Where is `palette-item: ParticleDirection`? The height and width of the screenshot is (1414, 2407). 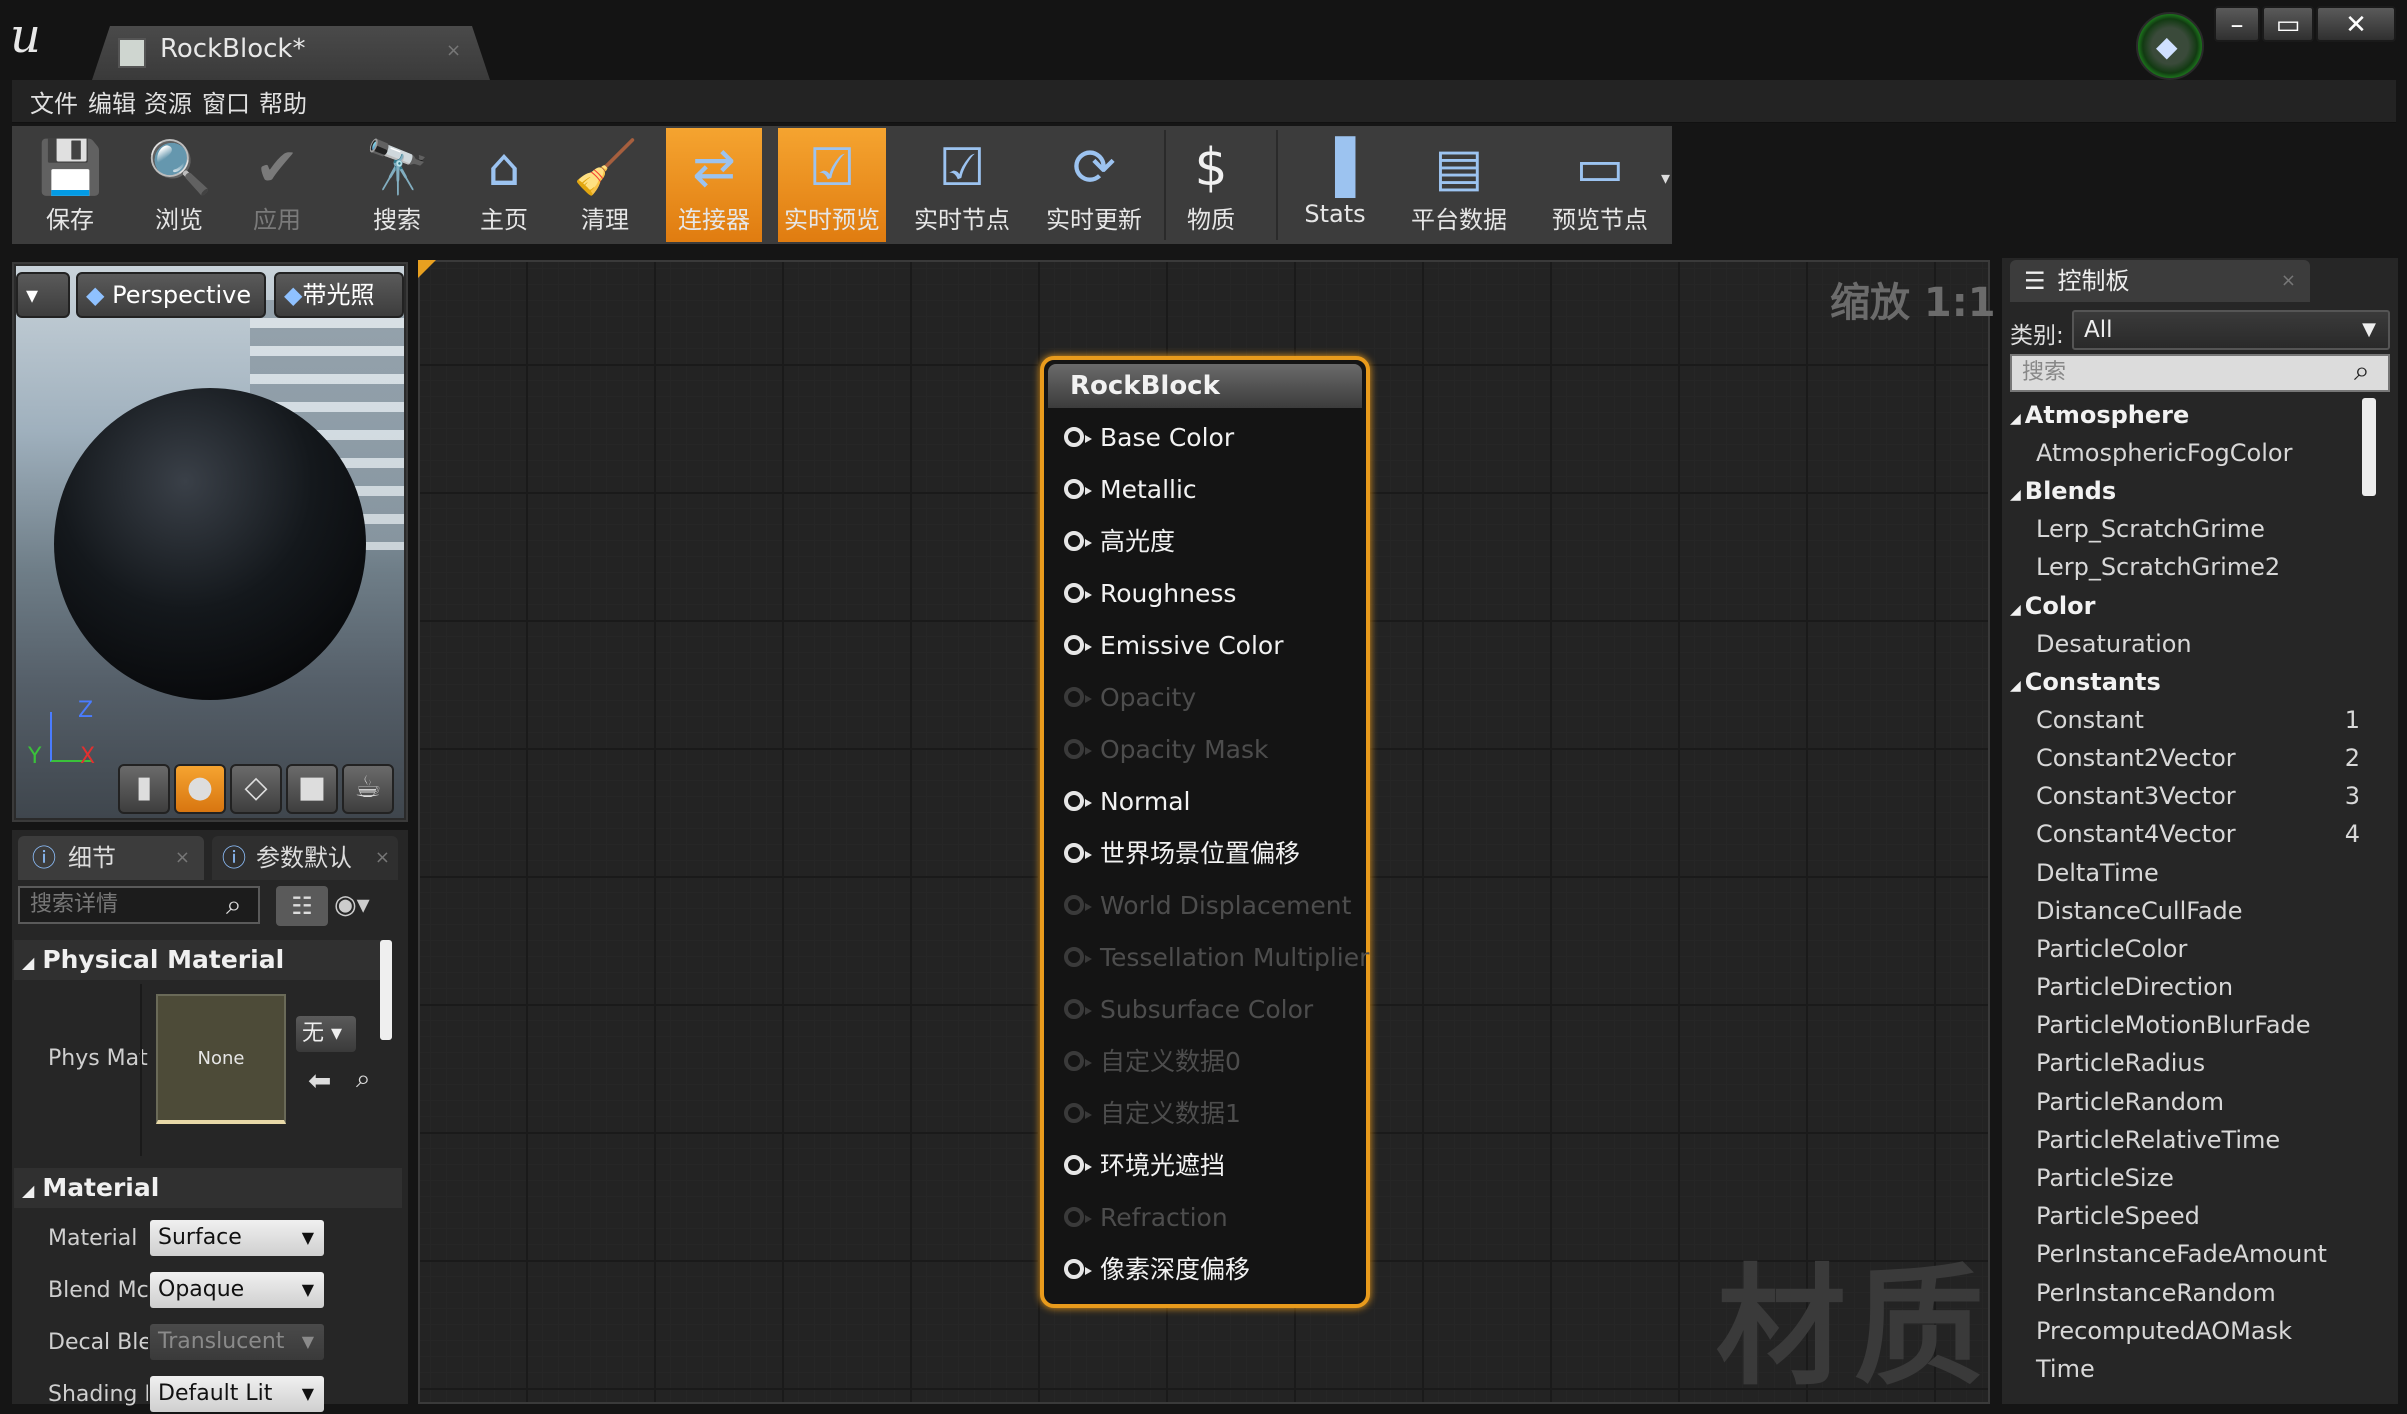 palette-item: ParticleDirection is located at coordinates (2191, 987).